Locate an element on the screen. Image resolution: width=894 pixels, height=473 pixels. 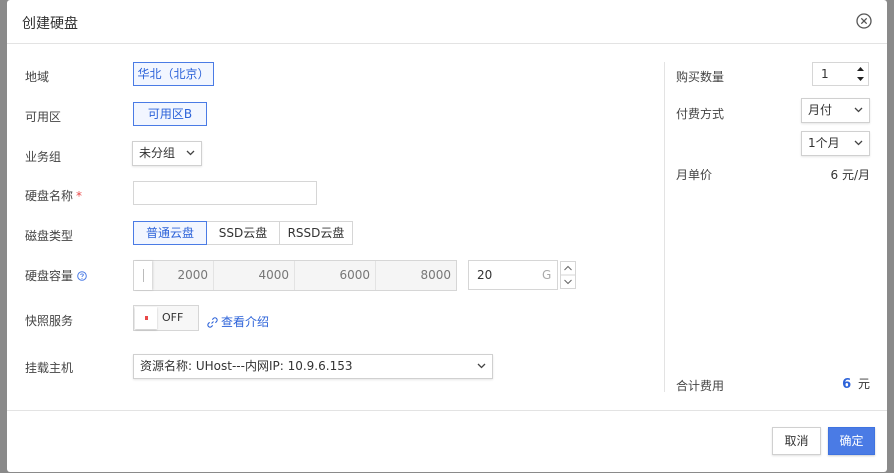
capacity-label-text: 硬盘容量 is located at coordinates (49, 276).